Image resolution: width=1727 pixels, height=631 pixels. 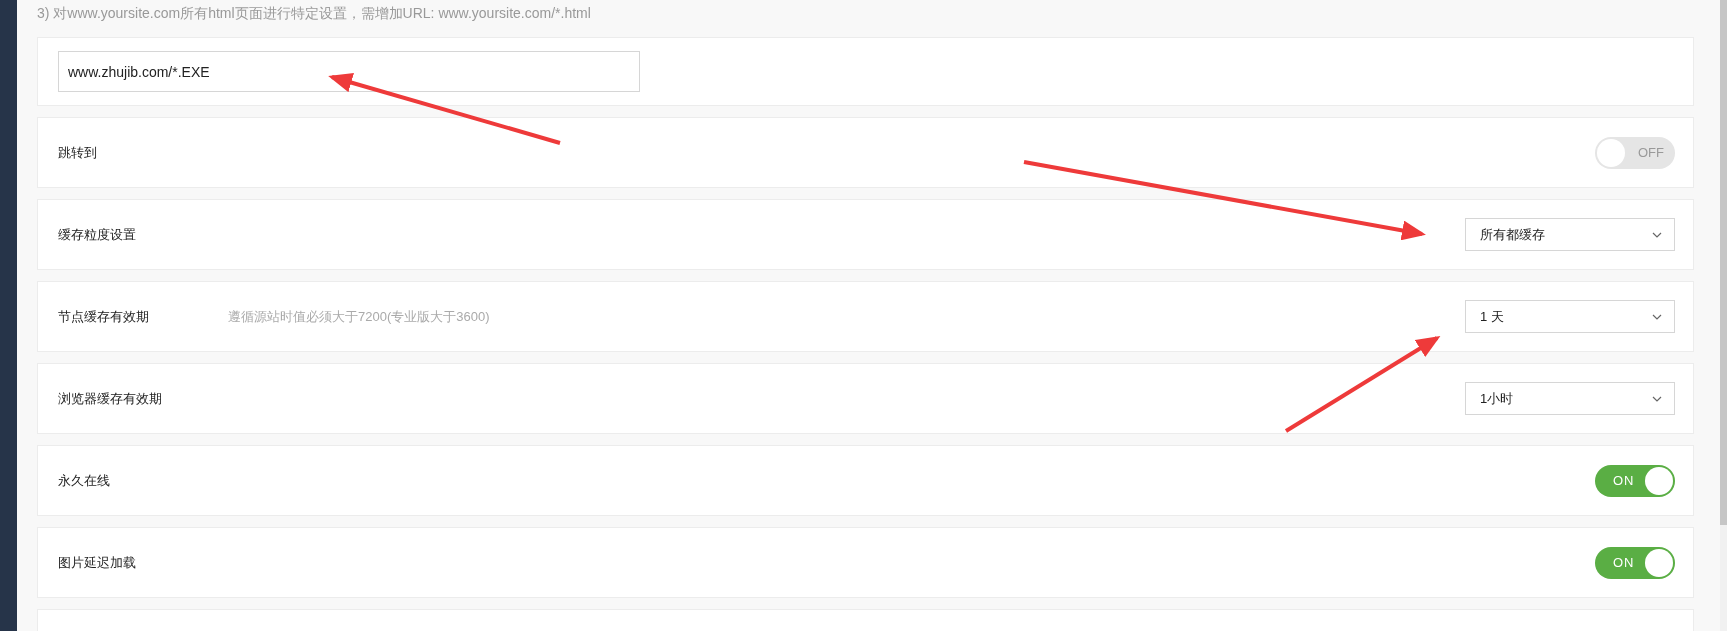 I want to click on dropdown-select: 所有都缓存, so click(x=1570, y=234).